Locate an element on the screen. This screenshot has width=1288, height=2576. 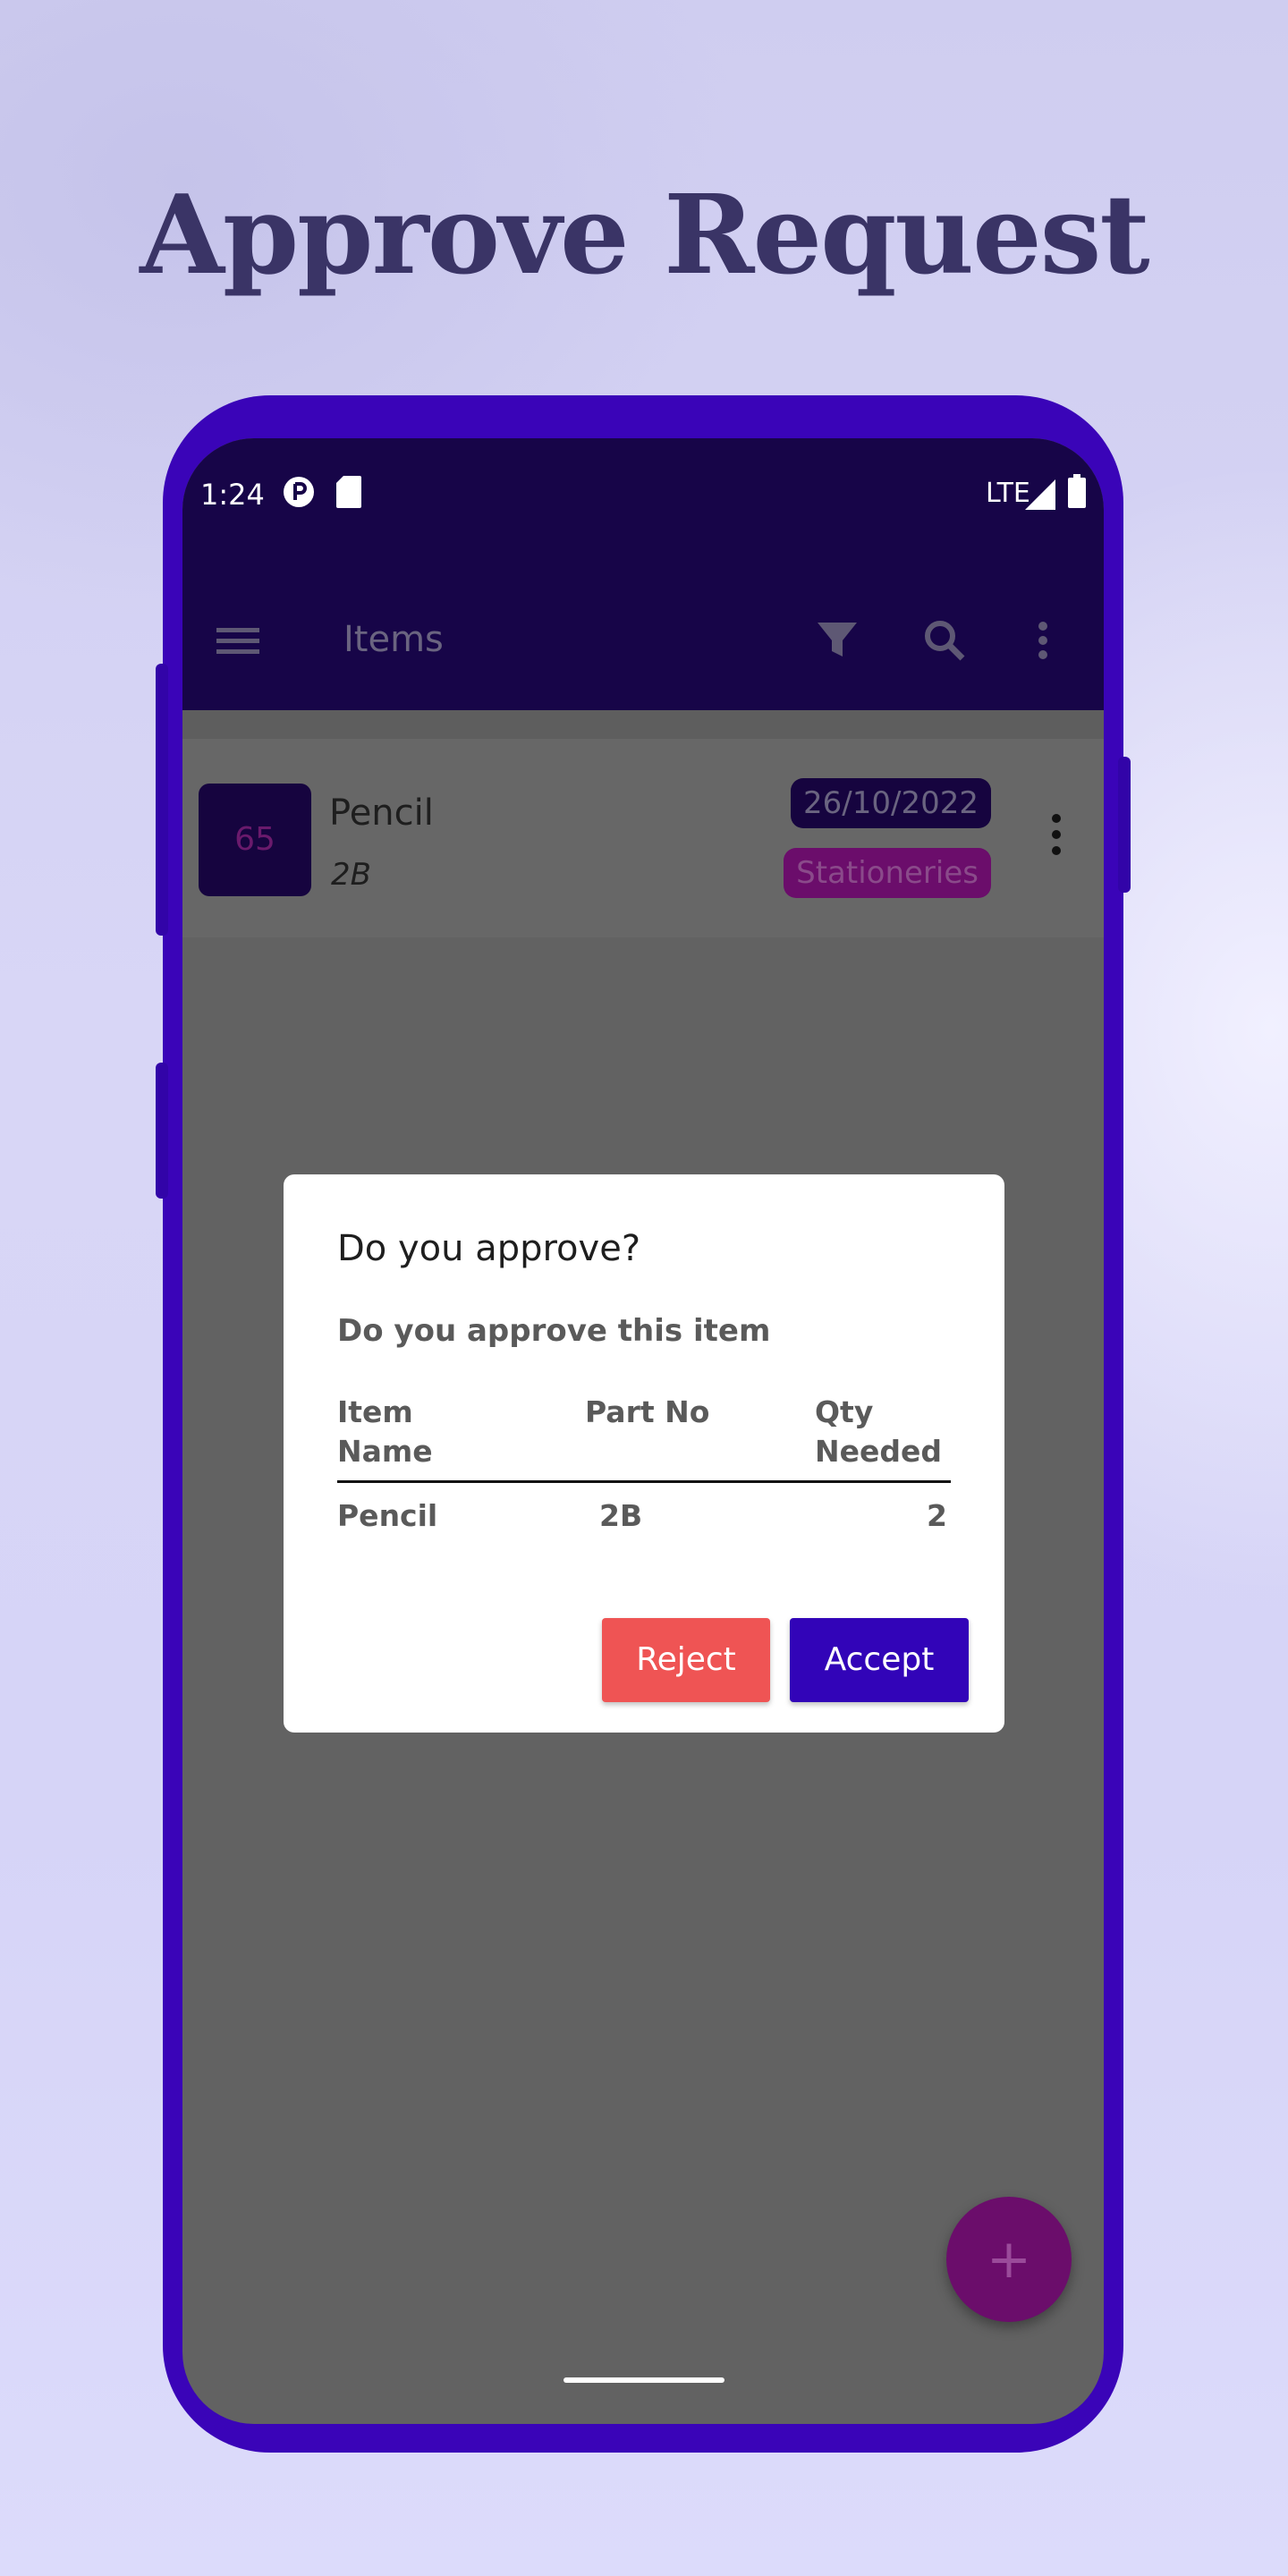
column-header-item-name: Item Name is located at coordinates (385, 1431).